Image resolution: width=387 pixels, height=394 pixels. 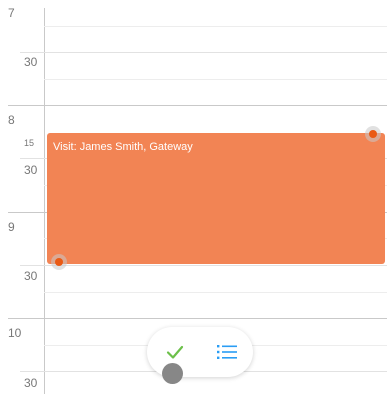 What do you see at coordinates (175, 352) in the screenshot?
I see `check-icon` at bounding box center [175, 352].